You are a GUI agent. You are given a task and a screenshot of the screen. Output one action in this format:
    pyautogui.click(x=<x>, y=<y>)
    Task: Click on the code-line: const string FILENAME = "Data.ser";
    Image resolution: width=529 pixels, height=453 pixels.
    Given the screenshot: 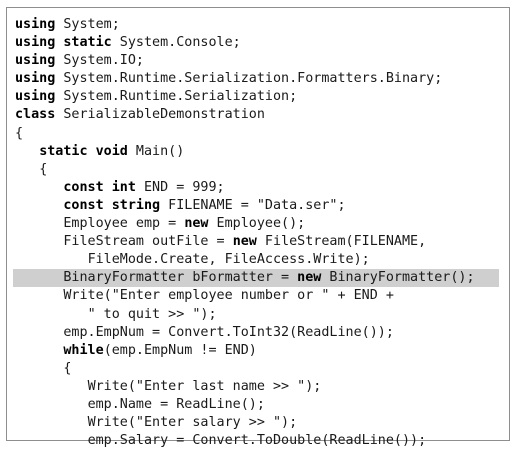 What is the action you would take?
    pyautogui.click(x=260, y=206)
    